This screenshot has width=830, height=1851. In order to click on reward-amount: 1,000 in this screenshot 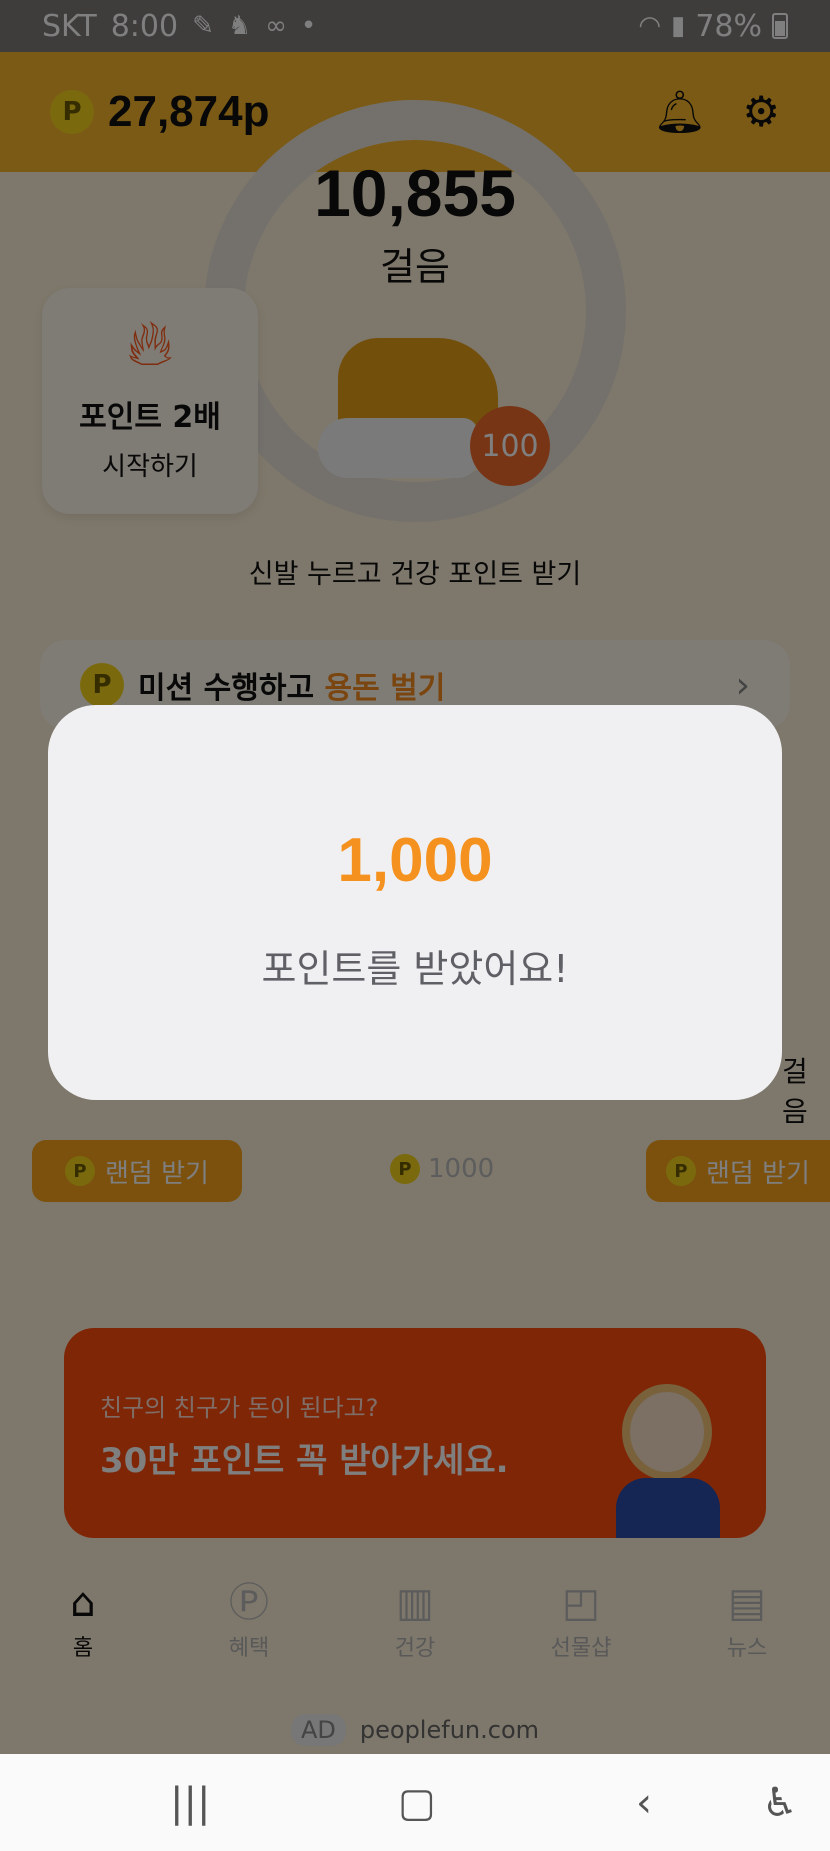, I will do `click(415, 860)`.